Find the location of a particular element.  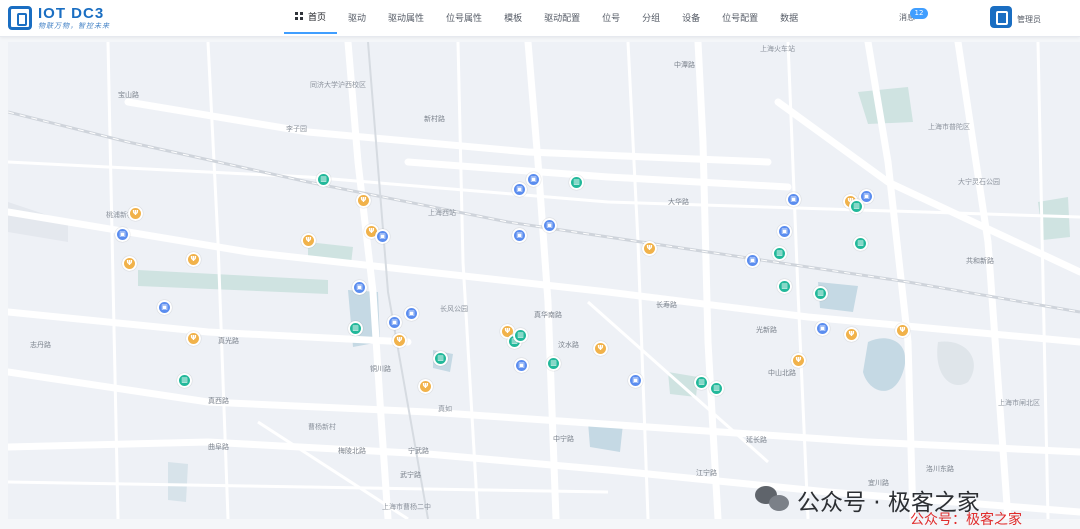

map-label: 中宁路 is located at coordinates (563, 439).